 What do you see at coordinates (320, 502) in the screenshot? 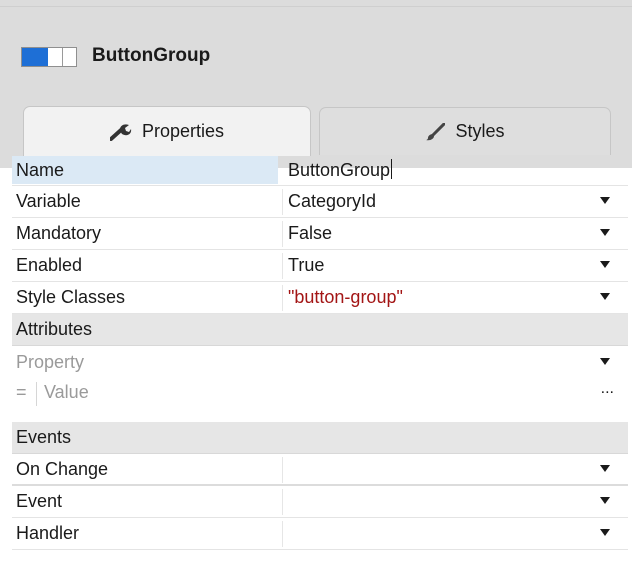
I see `property-row-event: Event` at bounding box center [320, 502].